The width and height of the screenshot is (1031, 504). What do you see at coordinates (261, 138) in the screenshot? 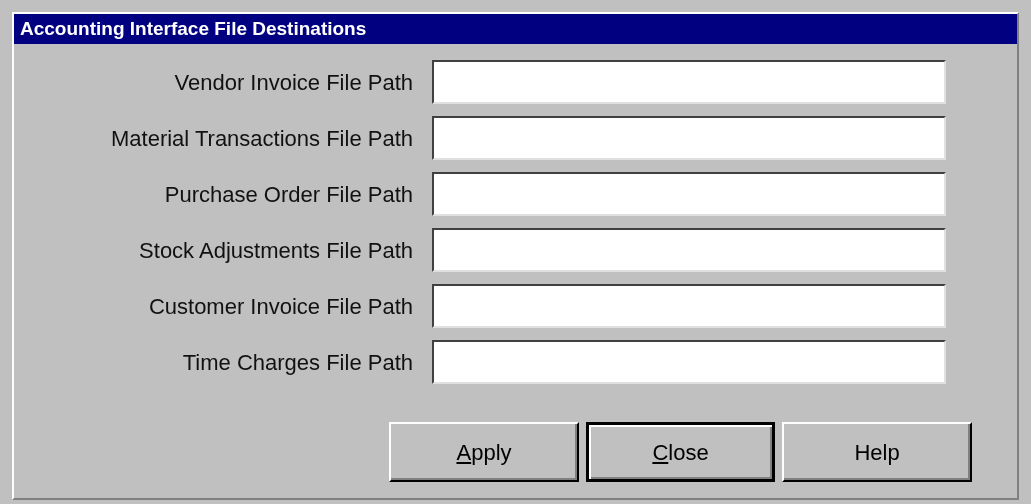
I see `field-label: Material Transactions File Path` at bounding box center [261, 138].